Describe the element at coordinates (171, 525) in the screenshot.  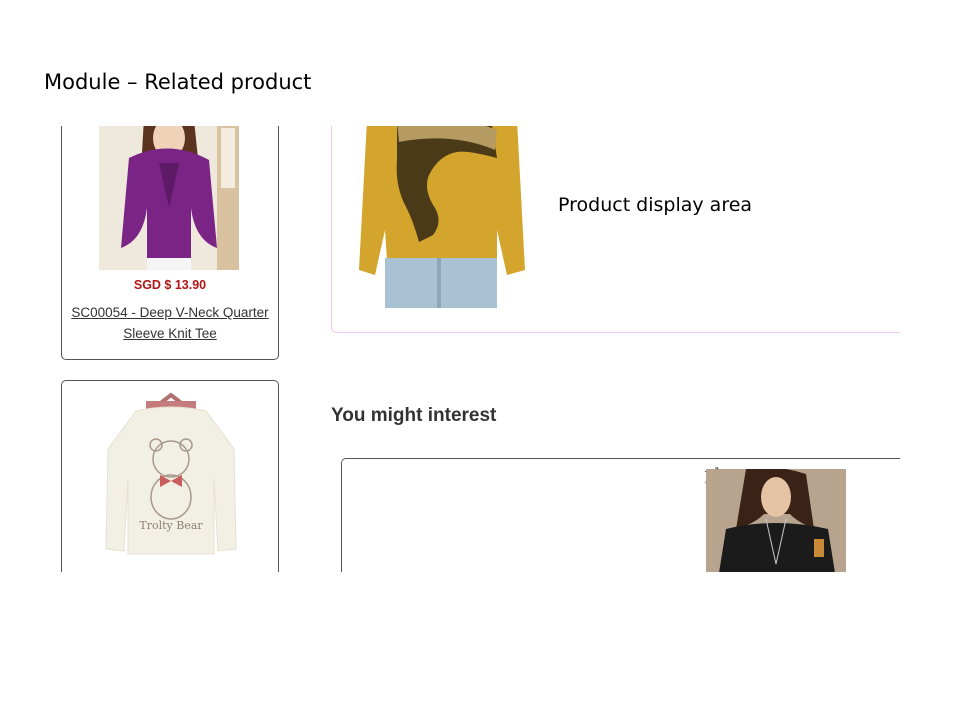
I see `sweater-print-text: Trolty Bear` at that location.